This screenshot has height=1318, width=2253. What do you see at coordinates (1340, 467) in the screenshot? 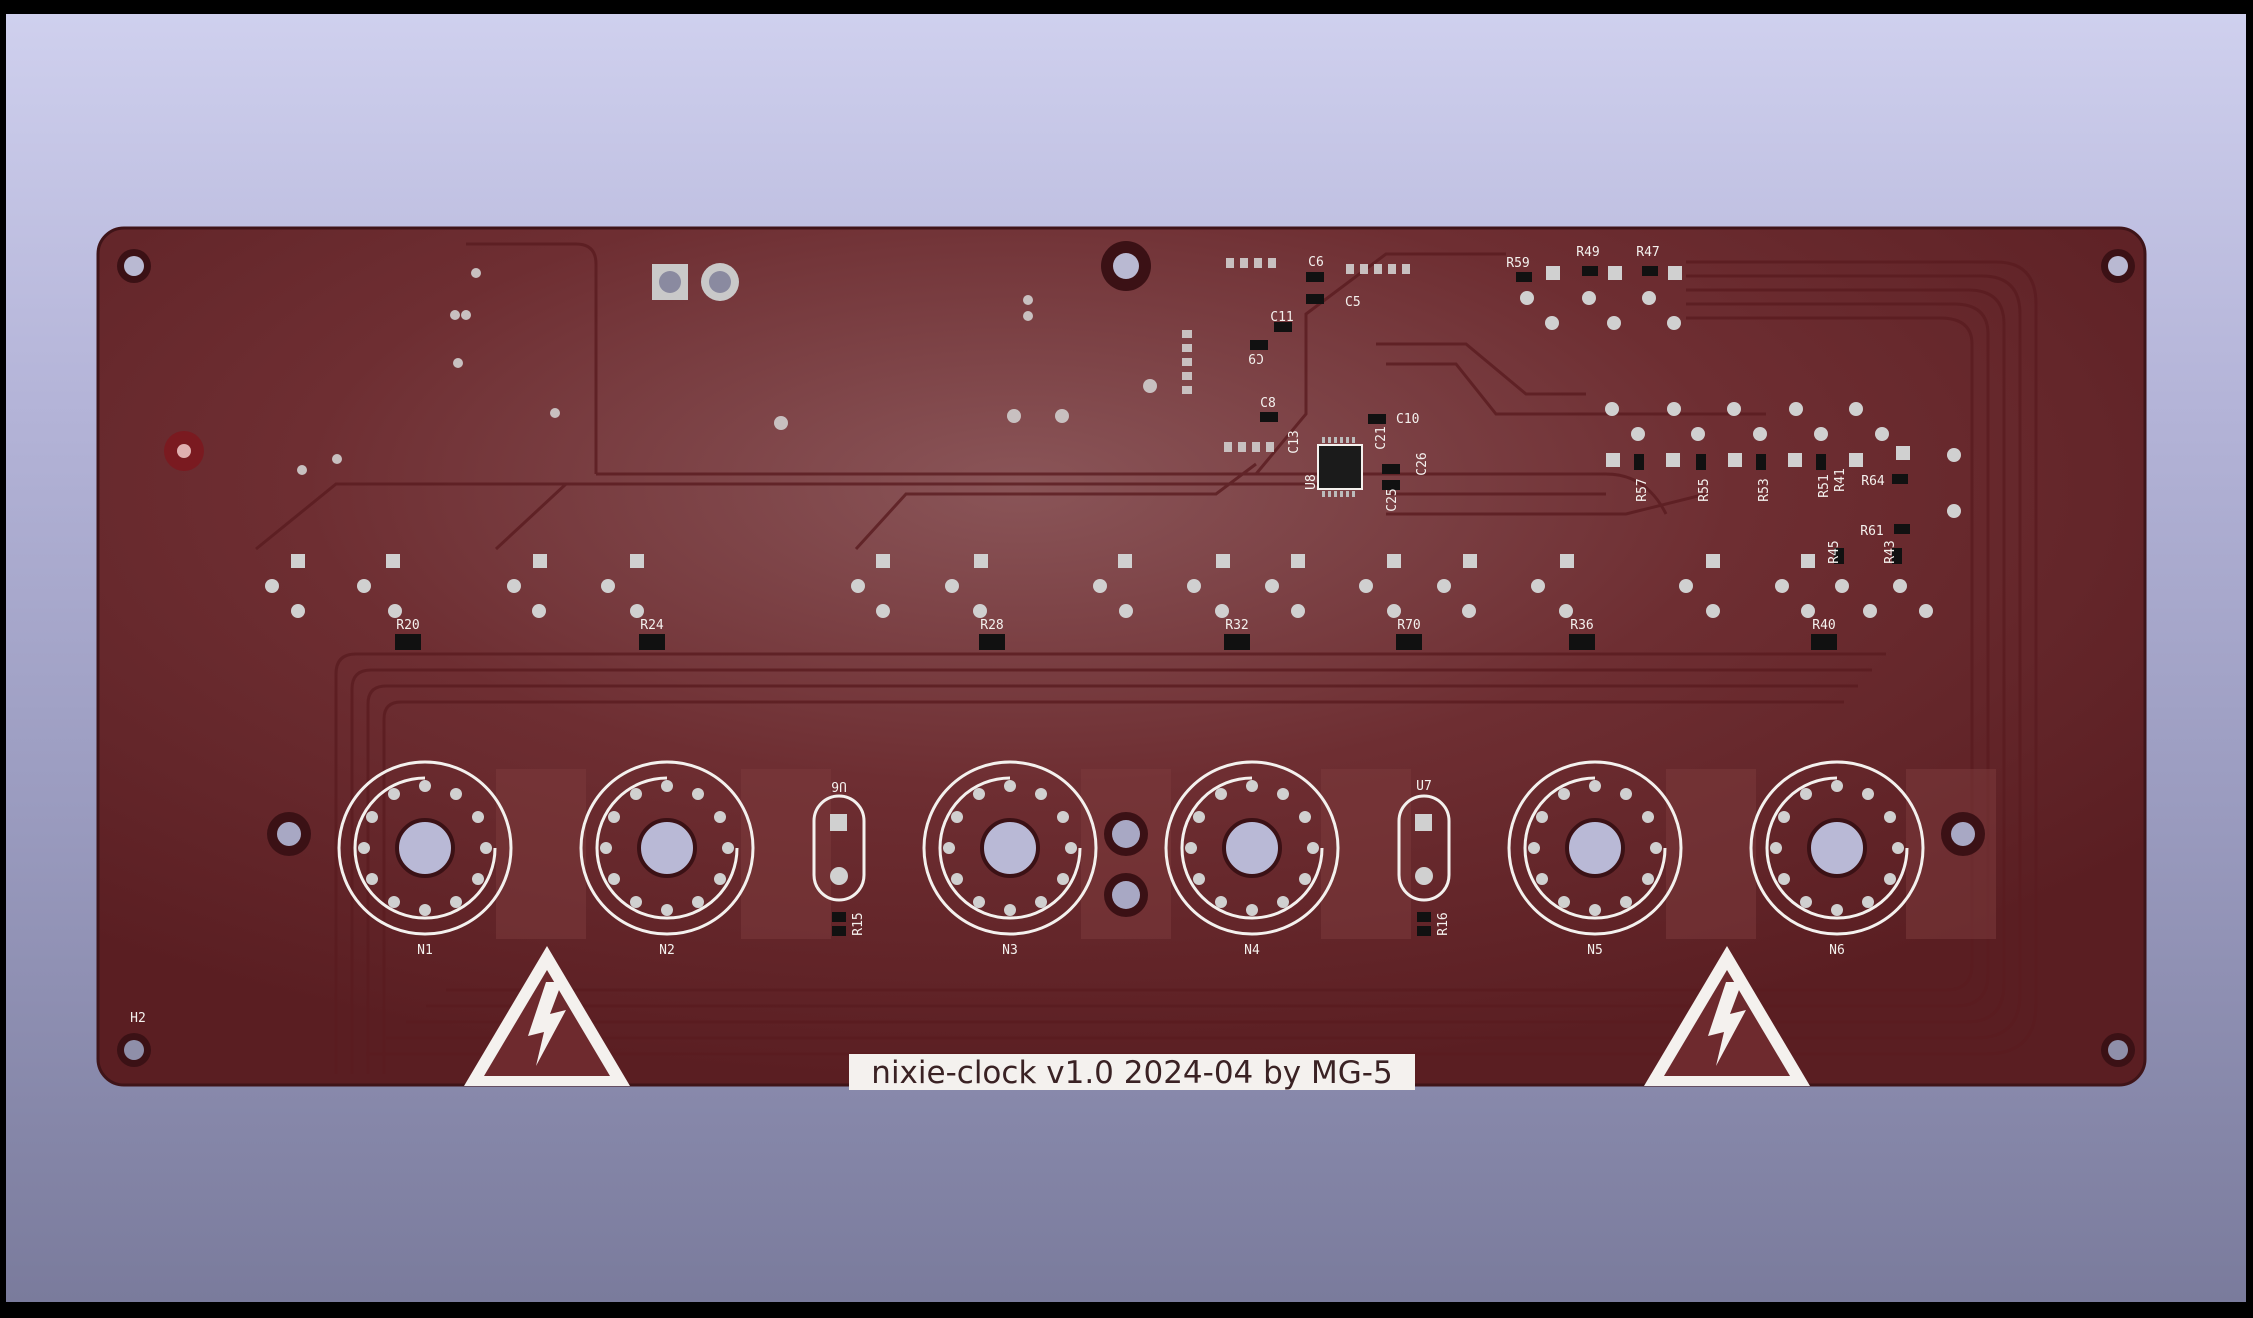
I see `ic-u8` at bounding box center [1340, 467].